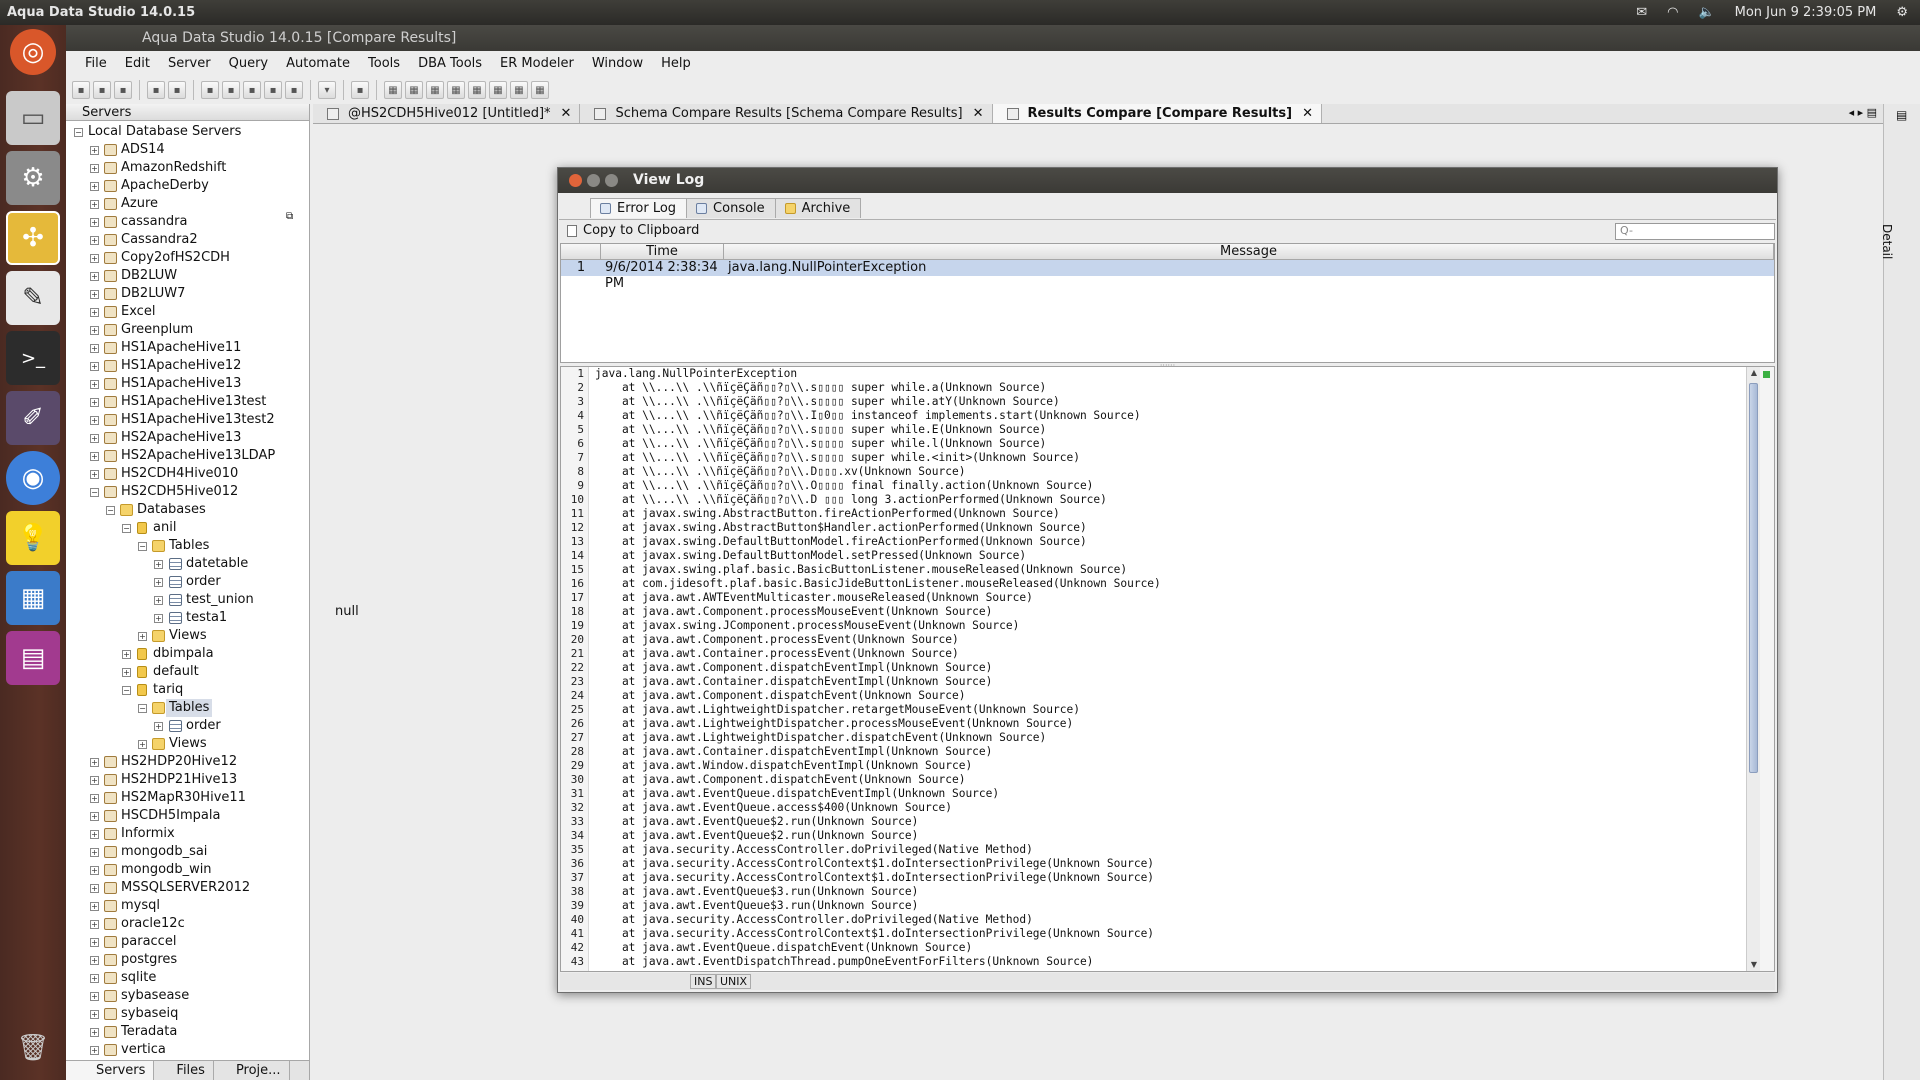 The width and height of the screenshot is (1920, 1080). I want to click on tree-server-item: + HS2ApacheHive13, so click(187, 438).